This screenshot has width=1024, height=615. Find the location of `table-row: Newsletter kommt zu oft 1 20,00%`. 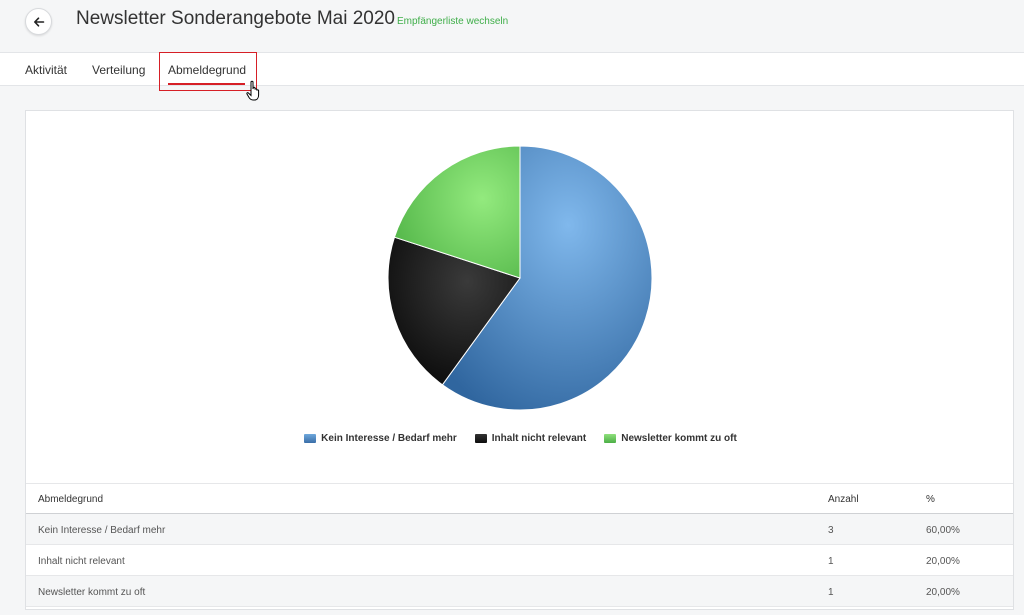

table-row: Newsletter kommt zu oft 1 20,00% is located at coordinates (519, 591).